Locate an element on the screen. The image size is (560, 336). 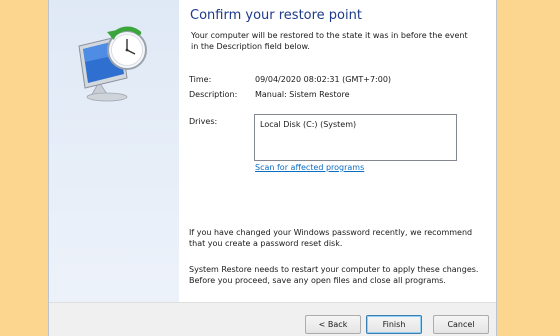
time-label: Time: is located at coordinates (200, 79).